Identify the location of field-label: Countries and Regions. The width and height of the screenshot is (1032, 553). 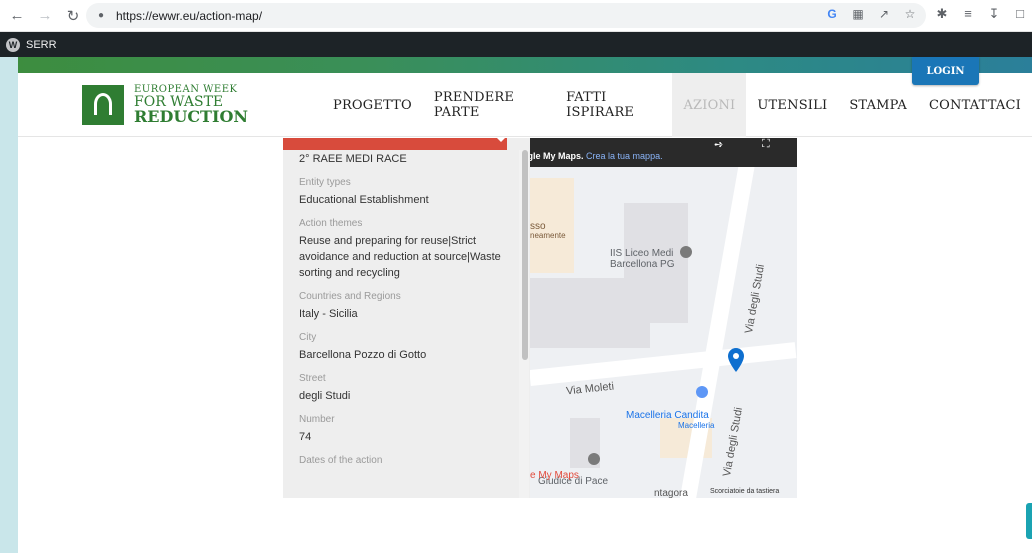
(350, 296).